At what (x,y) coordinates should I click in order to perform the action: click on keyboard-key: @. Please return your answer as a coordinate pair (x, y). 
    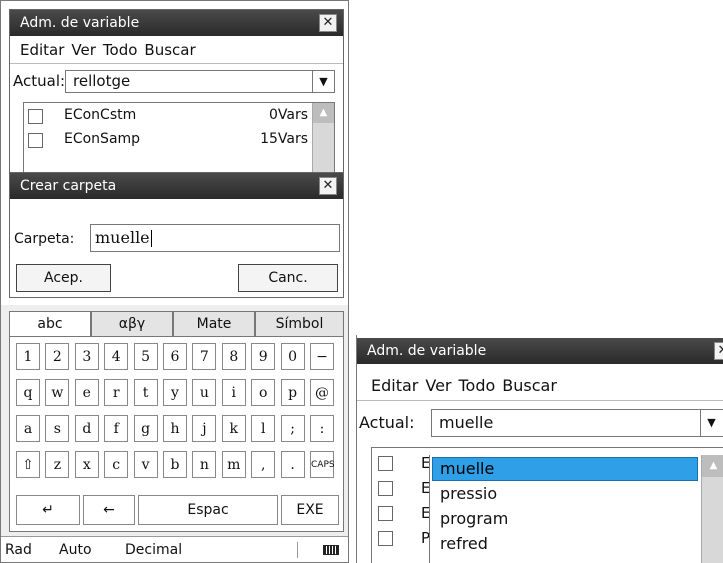
    Looking at the image, I should click on (322, 392).